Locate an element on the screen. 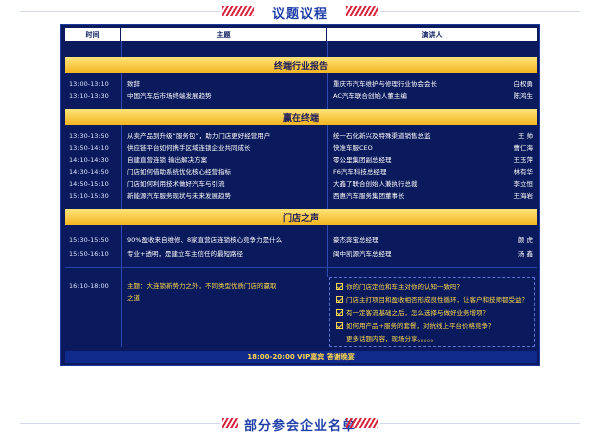 This screenshot has width=600, height=440. section-heading-companies: 部分参会企业名单 is located at coordinates (300, 424).